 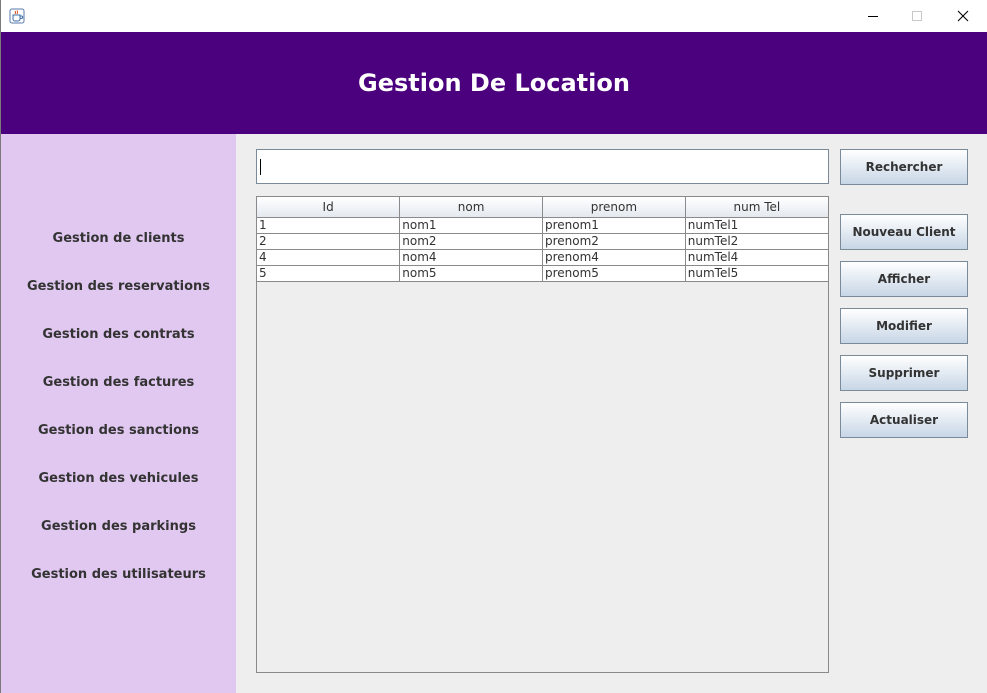 What do you see at coordinates (904, 167) in the screenshot?
I see `search-button: Rechercher` at bounding box center [904, 167].